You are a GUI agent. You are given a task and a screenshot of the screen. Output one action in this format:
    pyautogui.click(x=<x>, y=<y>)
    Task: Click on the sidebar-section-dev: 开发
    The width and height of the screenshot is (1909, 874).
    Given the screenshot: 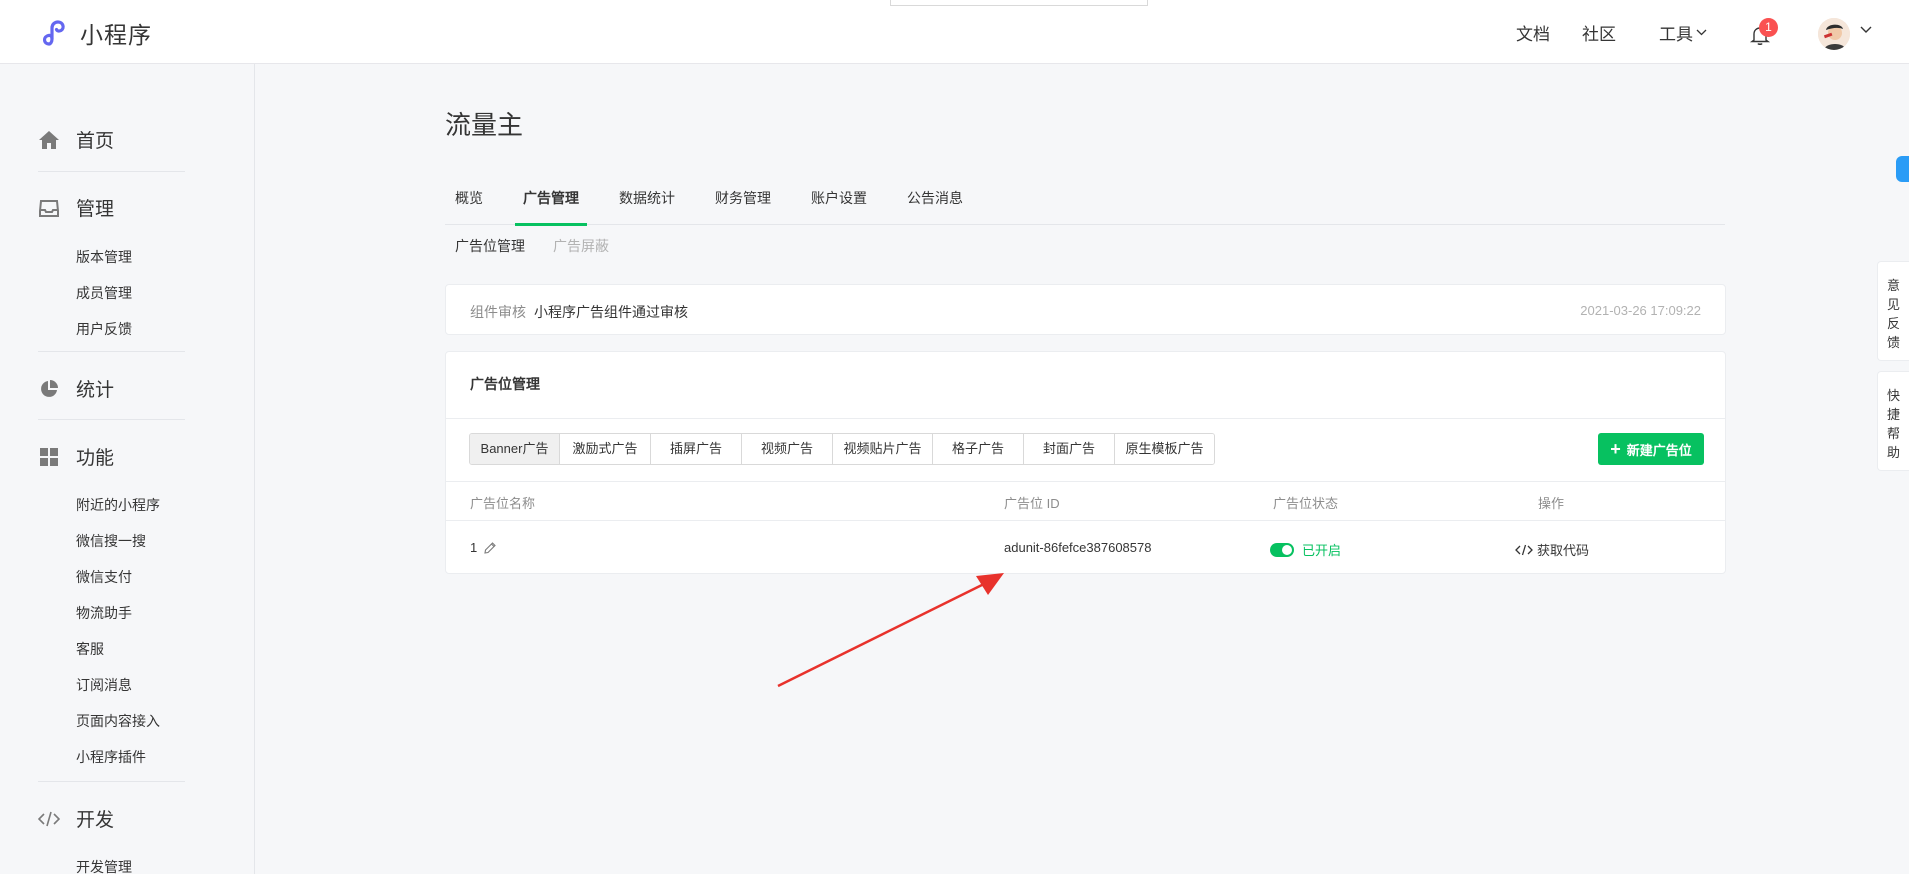 What is the action you would take?
    pyautogui.click(x=76, y=818)
    